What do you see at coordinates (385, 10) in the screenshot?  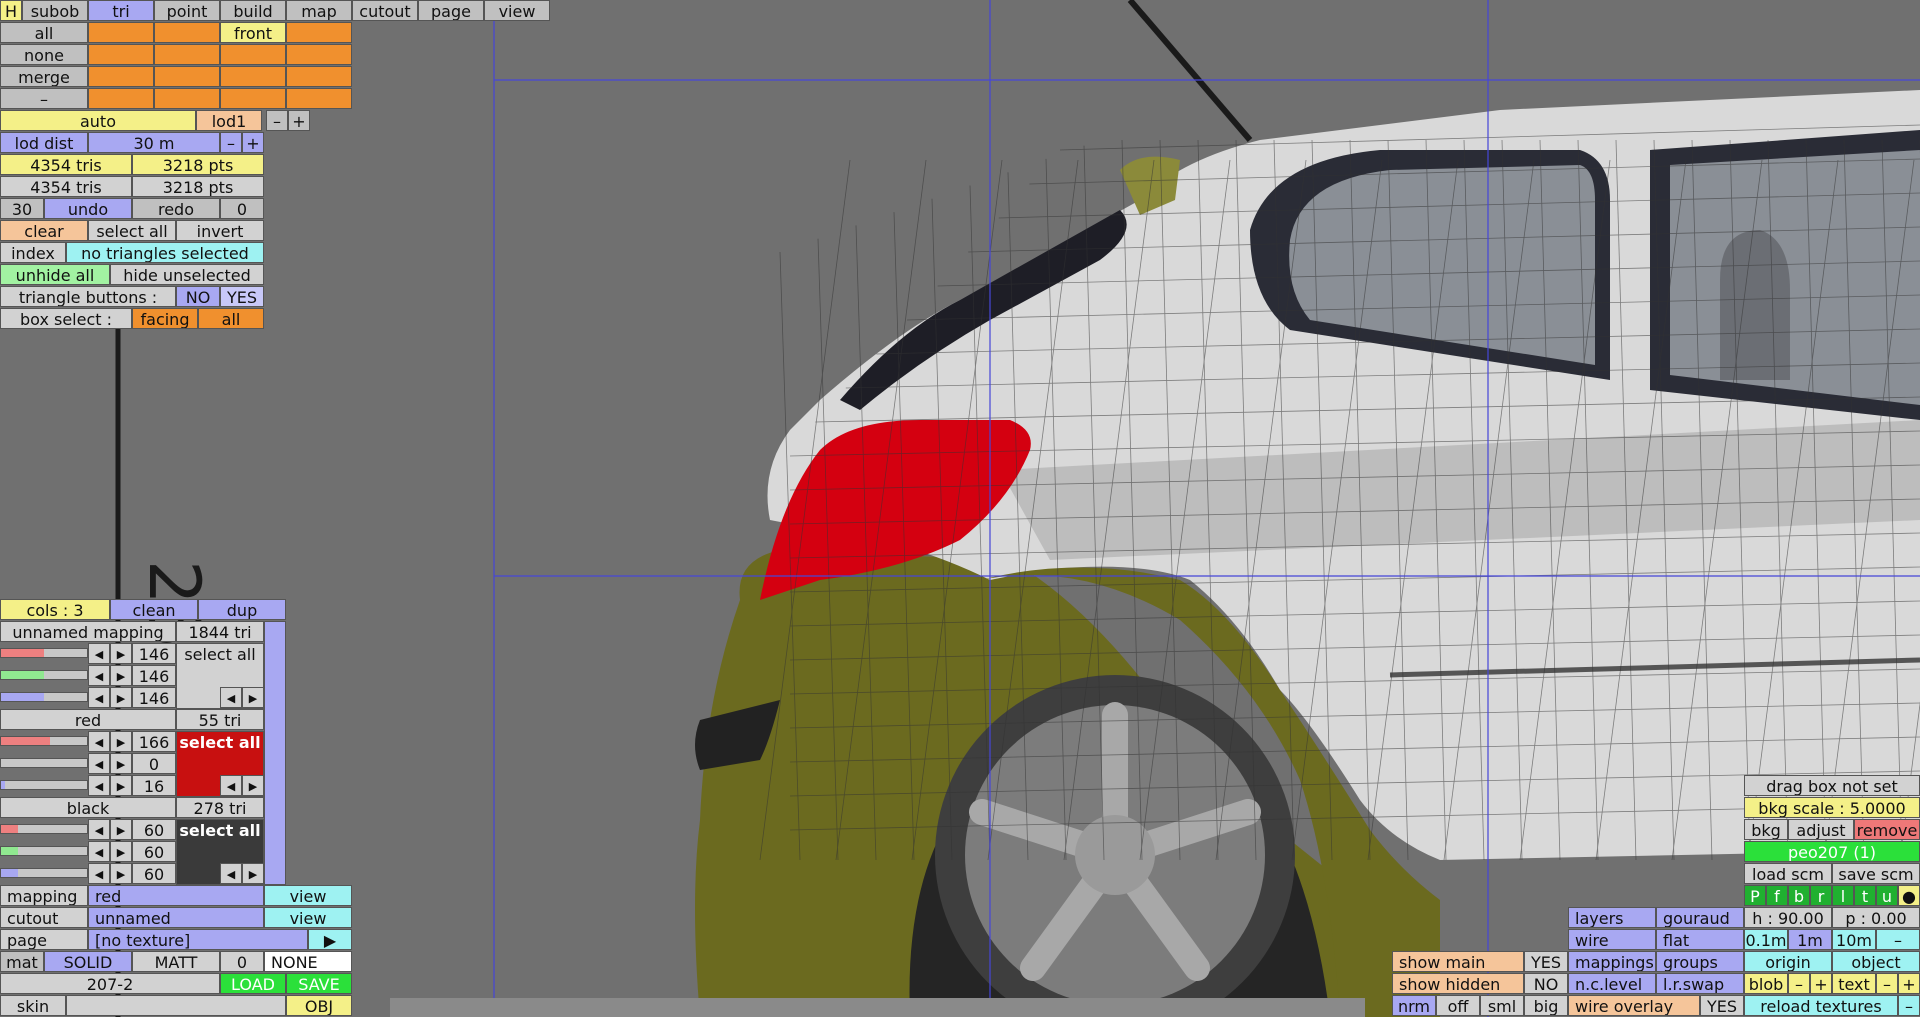 I see `menu-cutout: cutout` at bounding box center [385, 10].